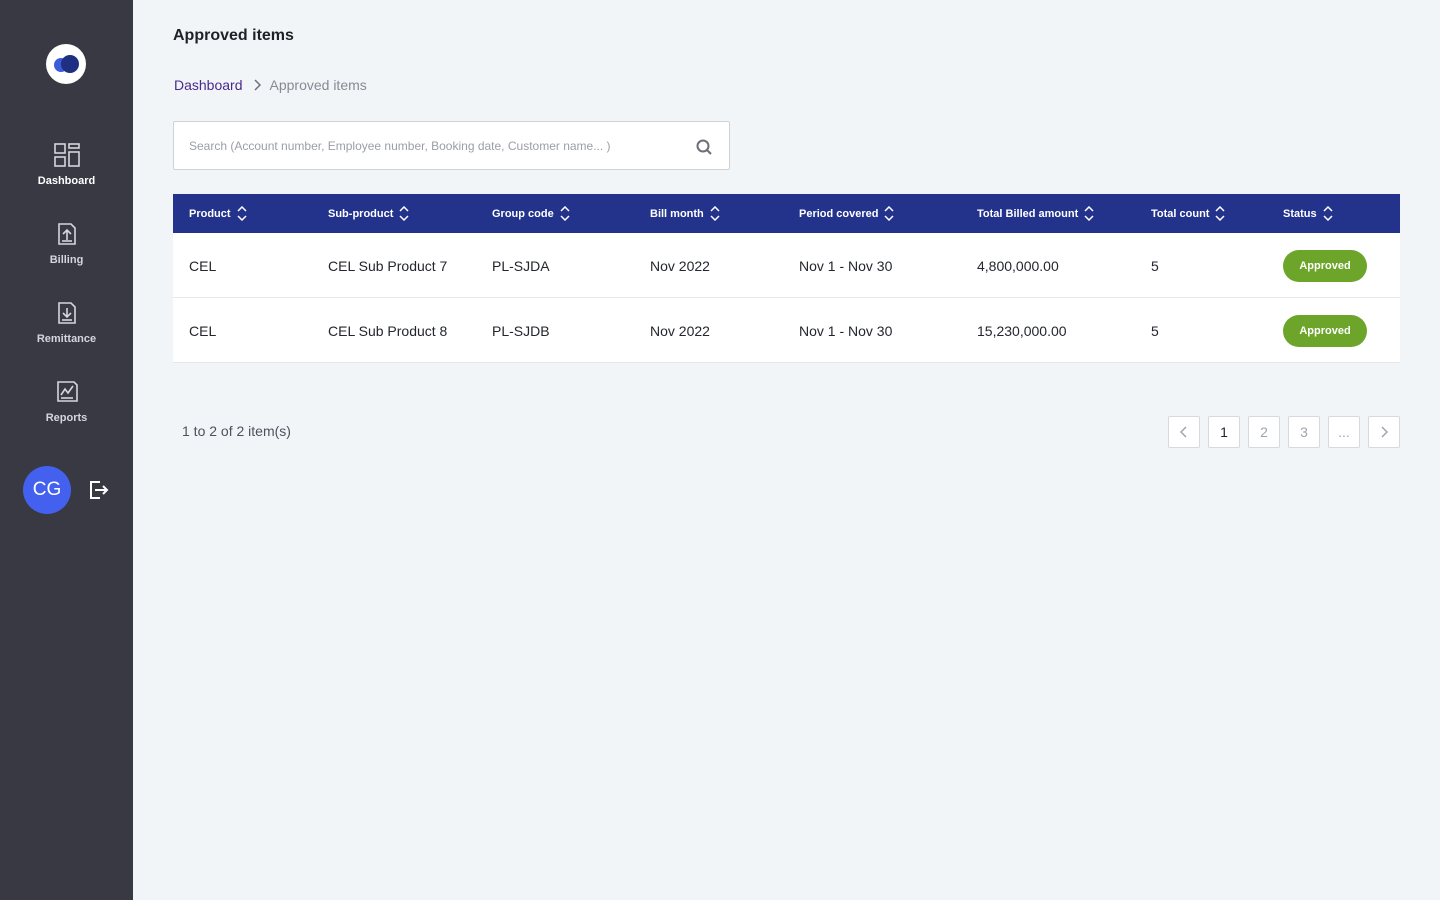 The height and width of the screenshot is (900, 1440). I want to click on cell-group-code: PL-SJDA, so click(521, 265).